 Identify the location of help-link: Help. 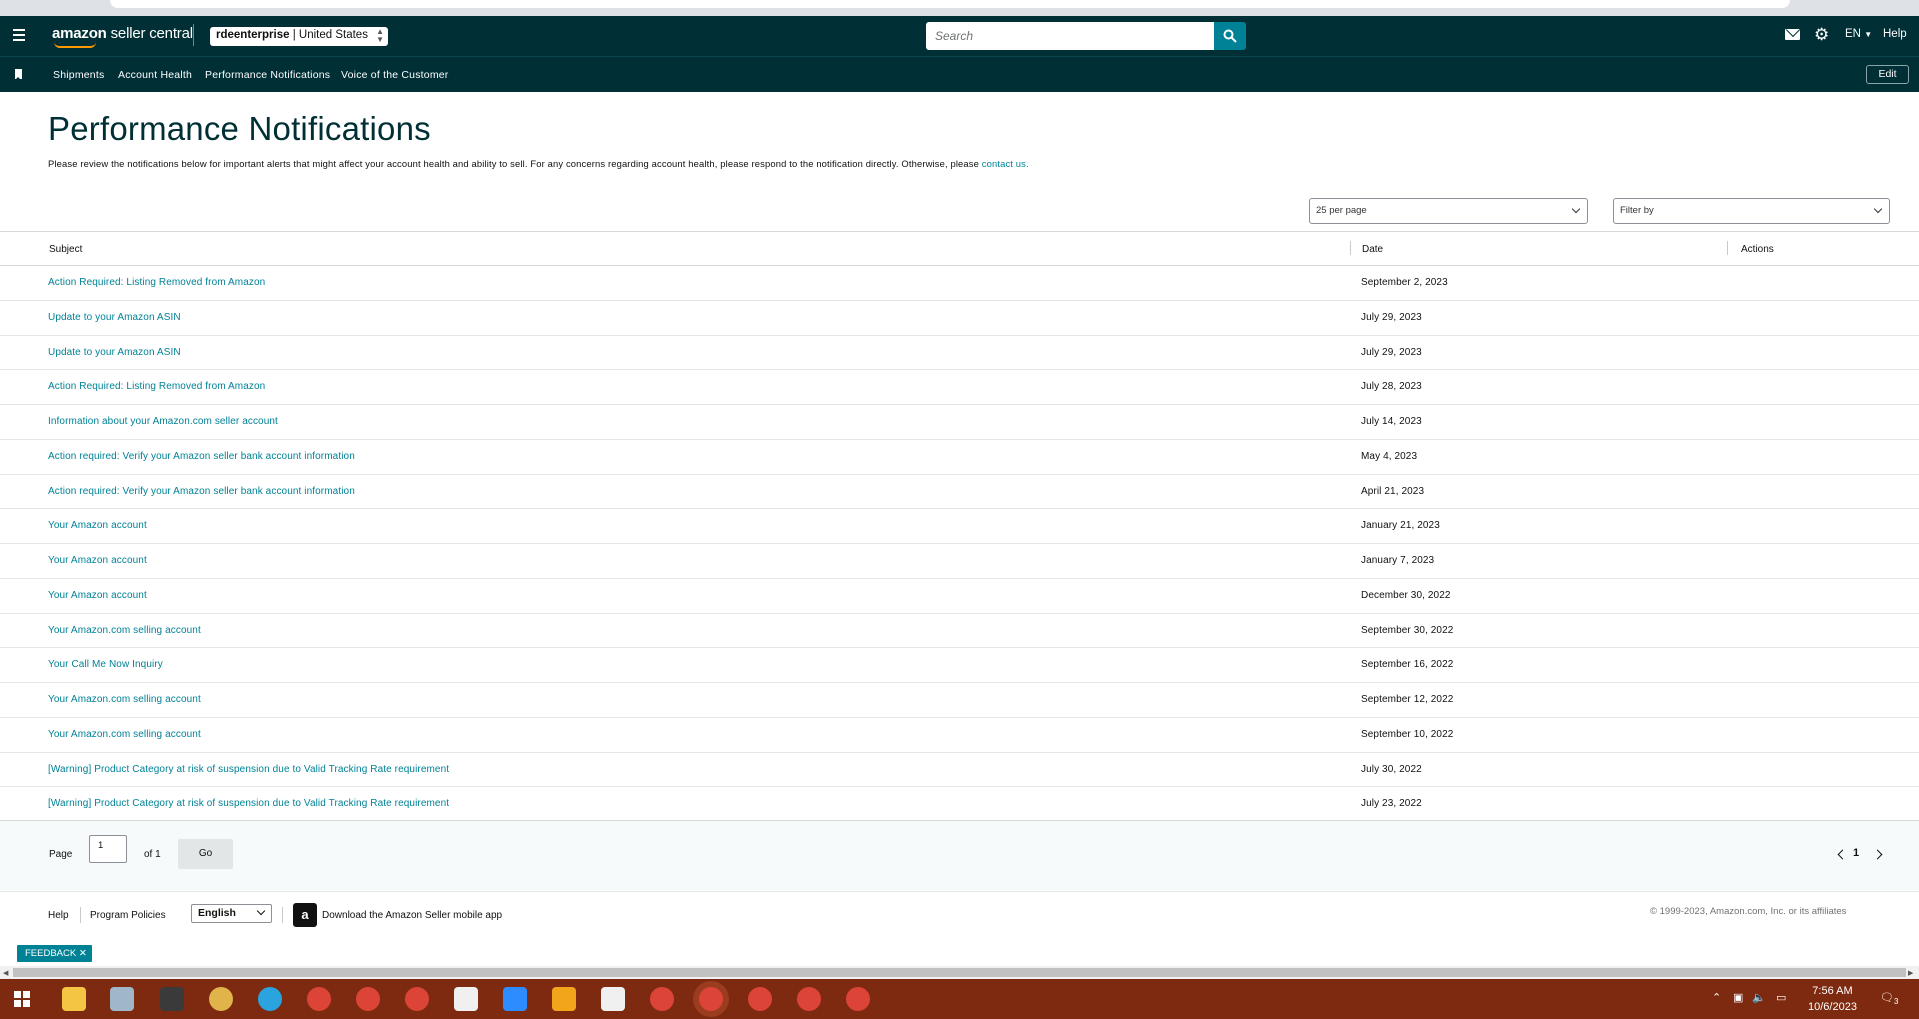
(1895, 34).